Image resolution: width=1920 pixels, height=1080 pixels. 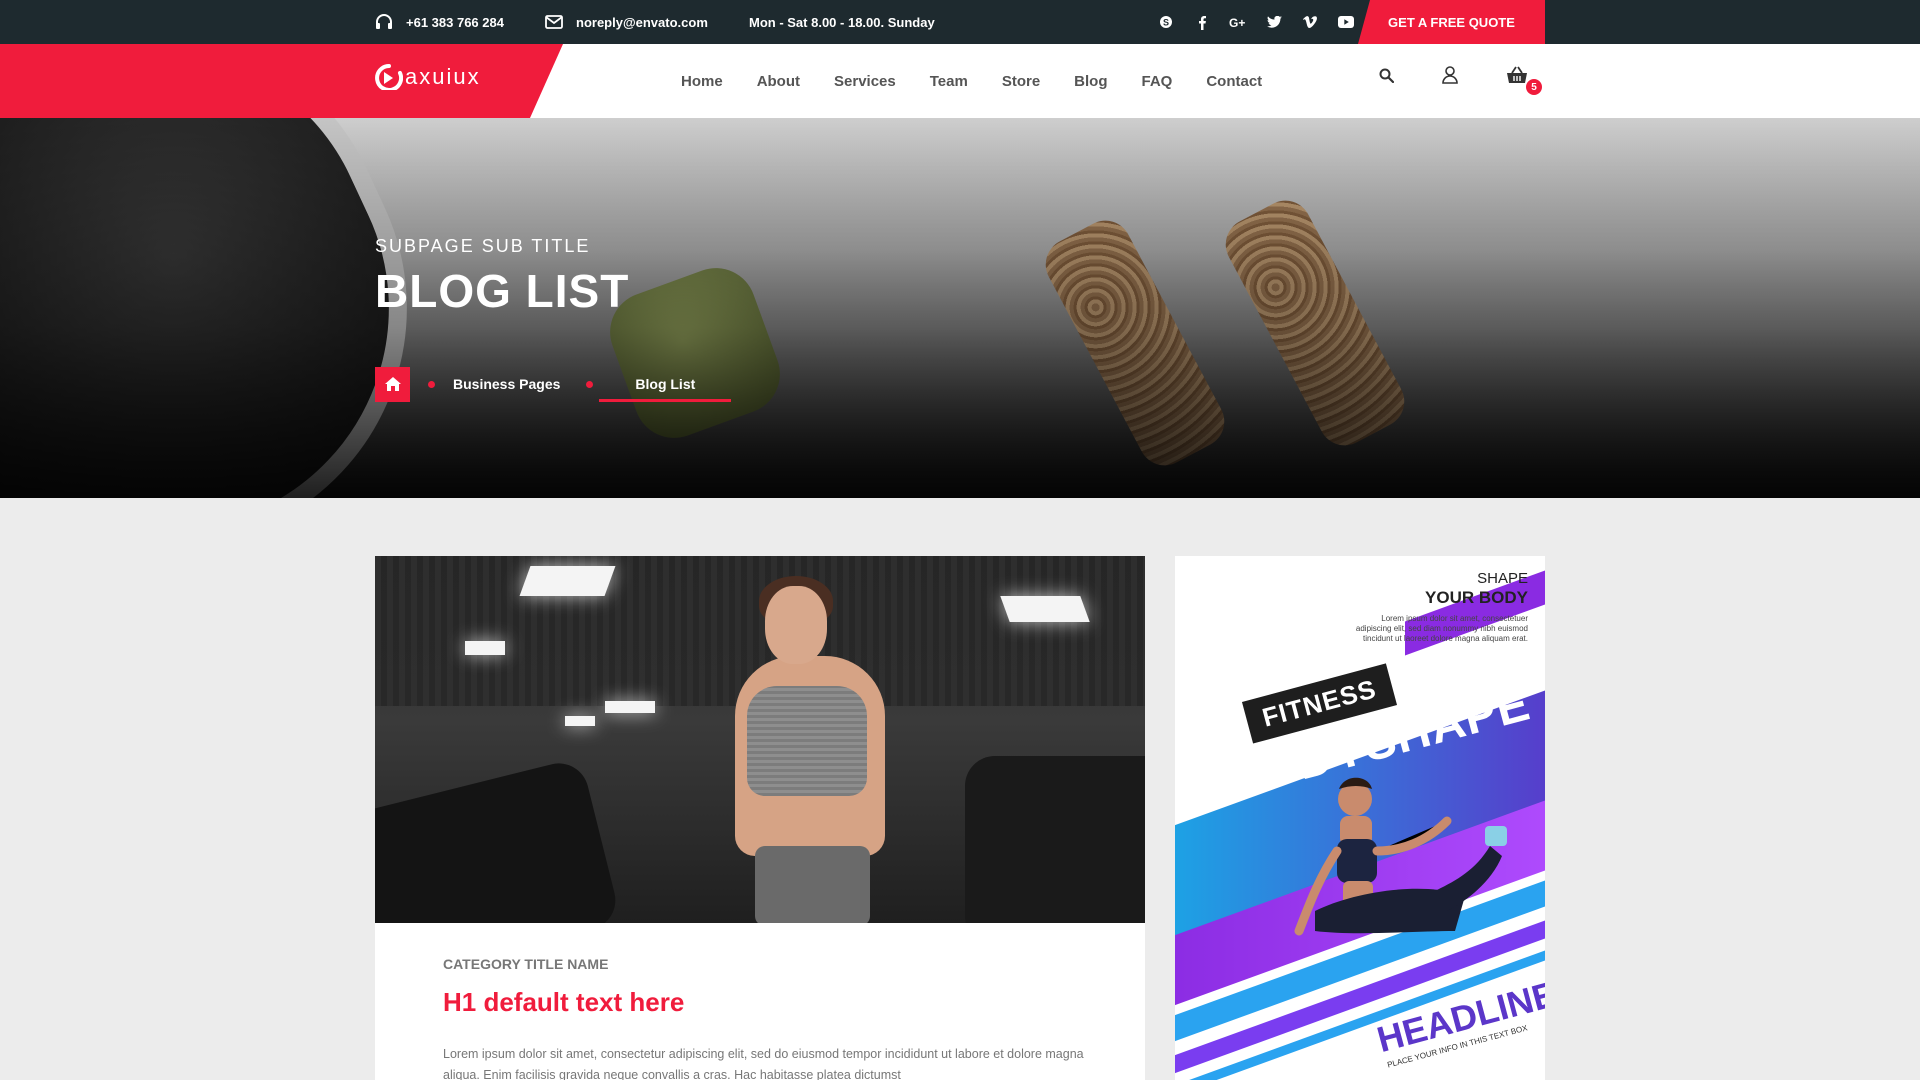 What do you see at coordinates (1476, 597) in the screenshot?
I see `ad-your-body-text: YOUR BODY` at bounding box center [1476, 597].